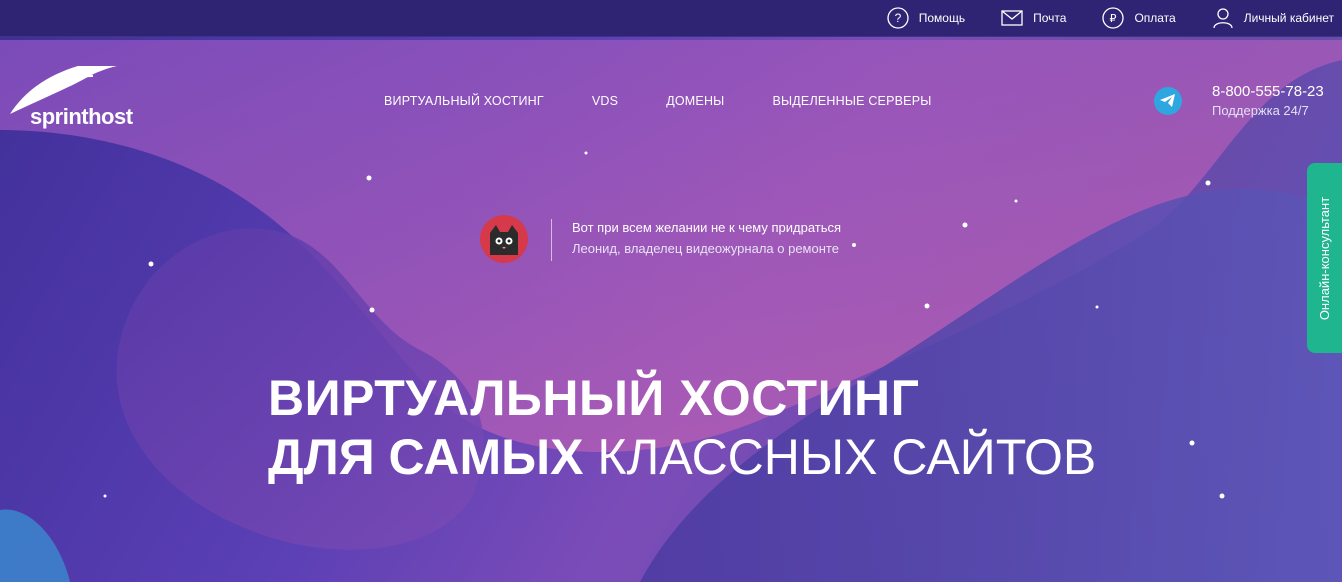 Image resolution: width=1342 pixels, height=582 pixels. I want to click on avatar, so click(504, 239).